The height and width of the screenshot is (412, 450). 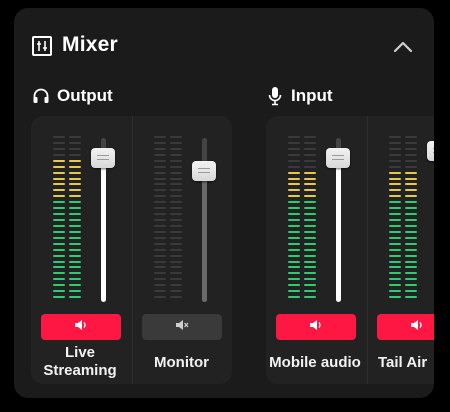 What do you see at coordinates (81, 327) in the screenshot?
I see `mute-button-live-streaming` at bounding box center [81, 327].